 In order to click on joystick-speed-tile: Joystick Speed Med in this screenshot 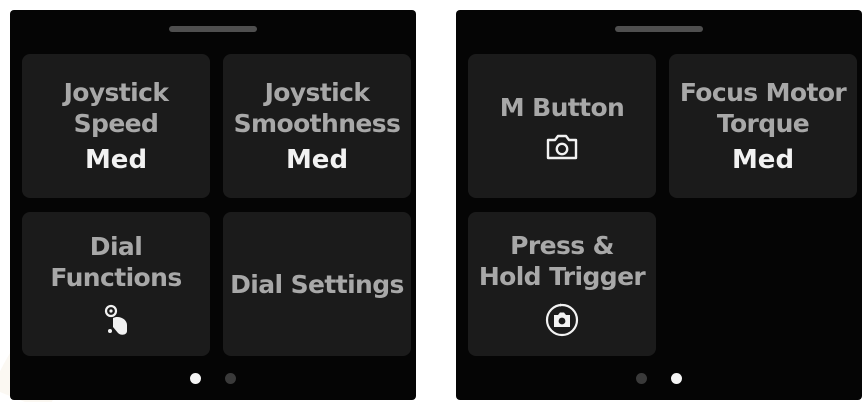, I will do `click(116, 126)`.